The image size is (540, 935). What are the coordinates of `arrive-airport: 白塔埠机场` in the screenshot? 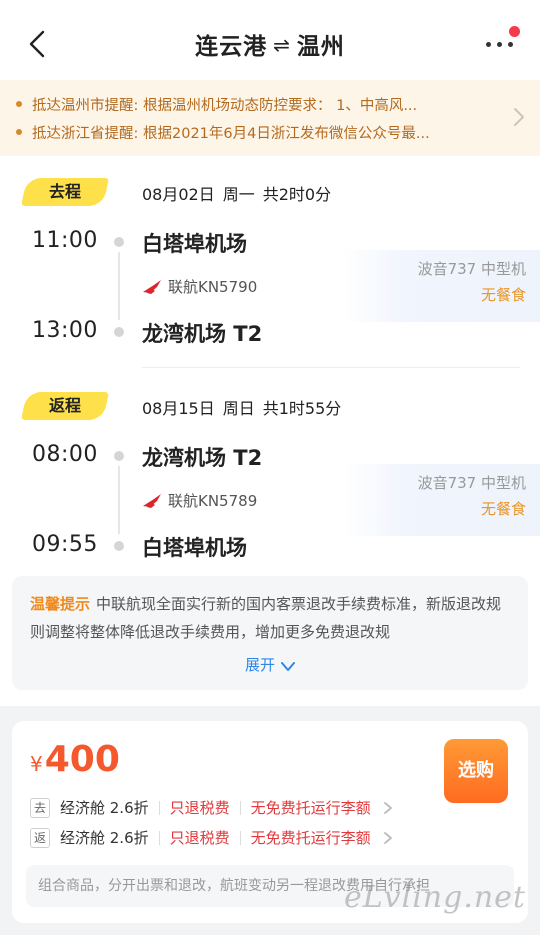 It's located at (194, 548).